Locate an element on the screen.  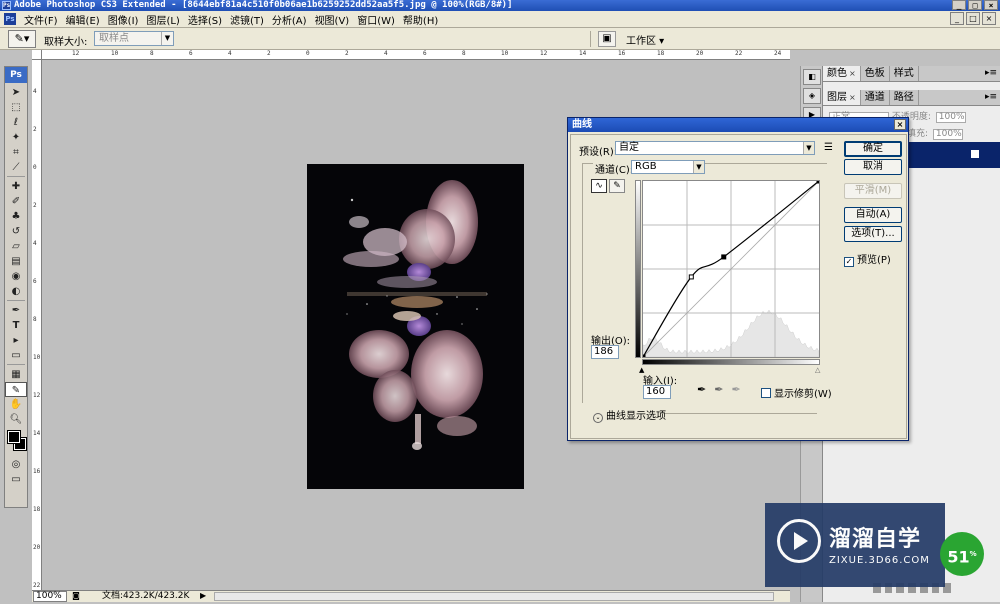
tab-paths: 路径 is located at coordinates (904, 97).